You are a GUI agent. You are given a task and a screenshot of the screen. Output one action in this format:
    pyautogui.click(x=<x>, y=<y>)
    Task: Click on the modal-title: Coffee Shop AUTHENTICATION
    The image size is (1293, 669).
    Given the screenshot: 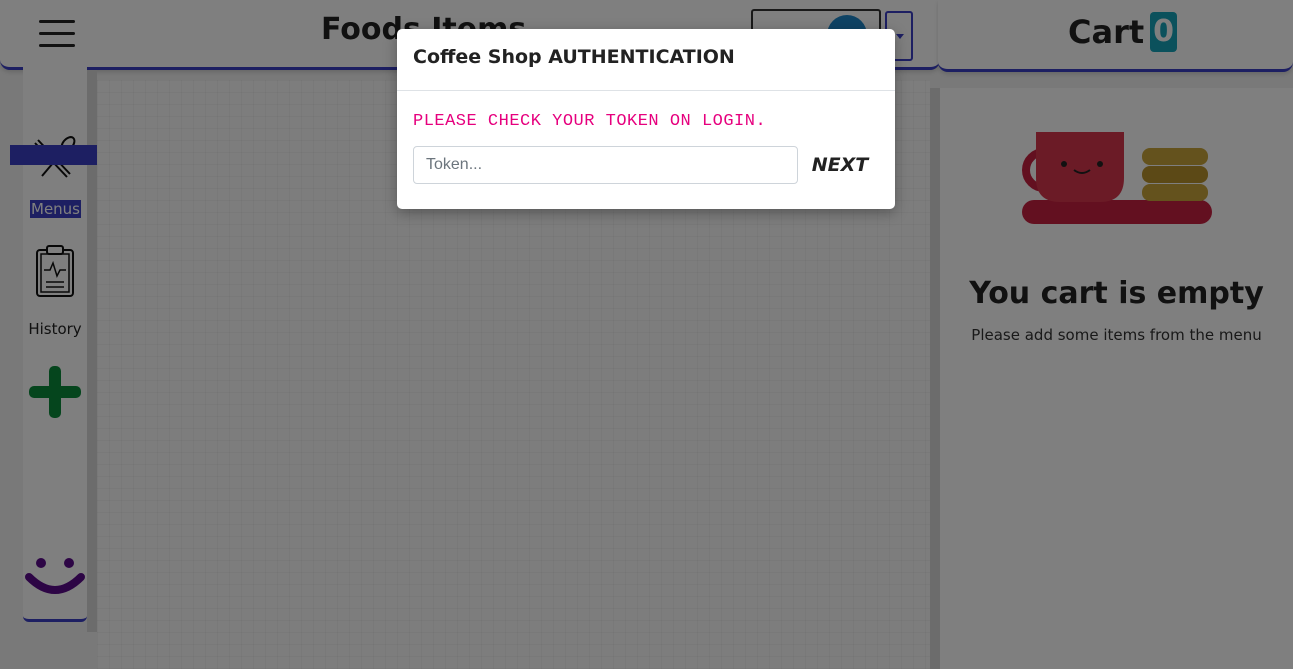 What is the action you would take?
    pyautogui.click(x=646, y=60)
    